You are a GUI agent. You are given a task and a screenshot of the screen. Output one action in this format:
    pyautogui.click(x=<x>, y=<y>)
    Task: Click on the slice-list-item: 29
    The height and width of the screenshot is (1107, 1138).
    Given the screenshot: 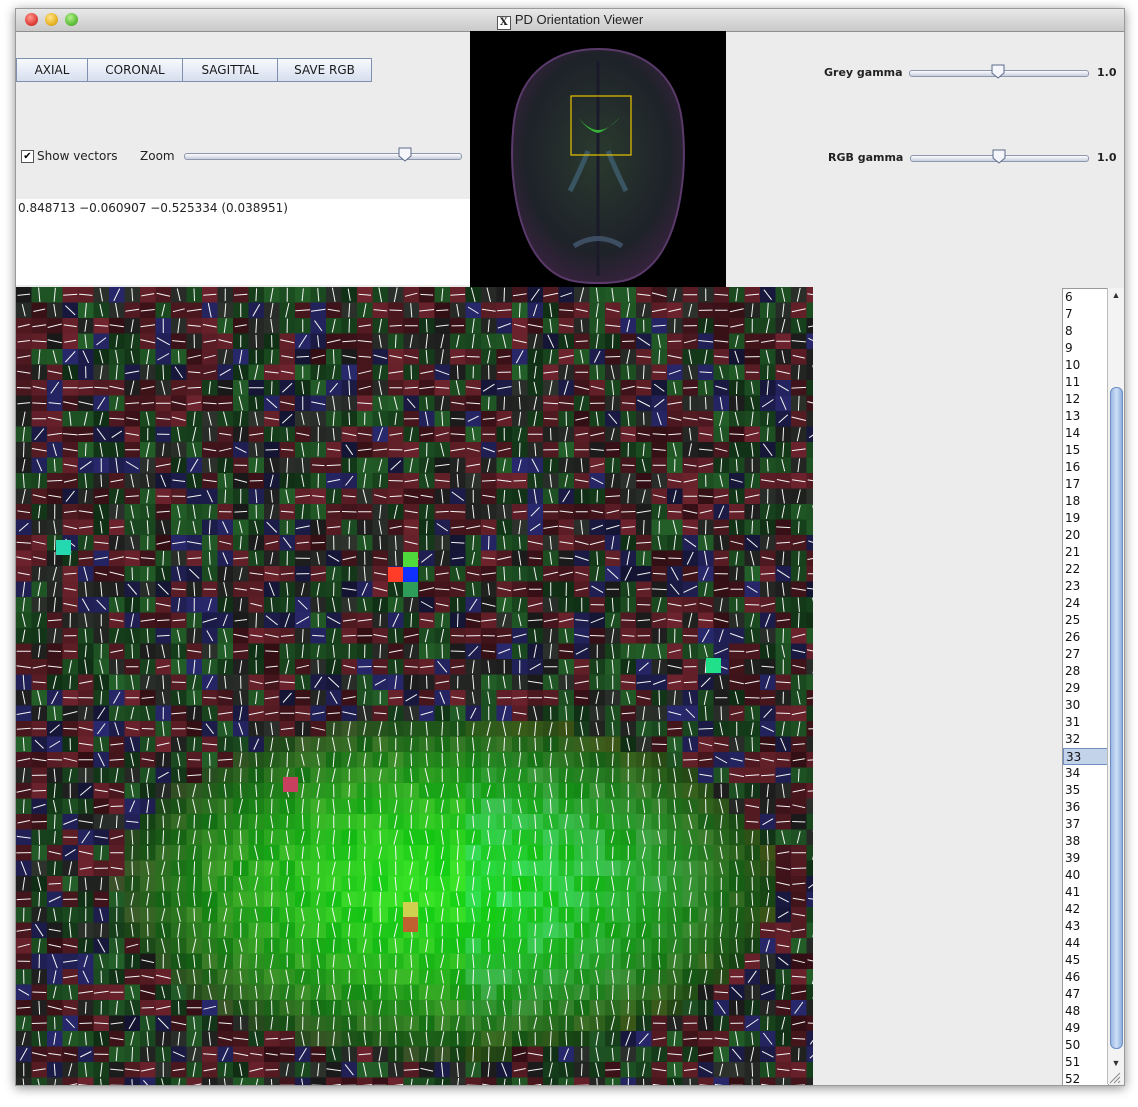 What is the action you would take?
    pyautogui.click(x=1085, y=688)
    